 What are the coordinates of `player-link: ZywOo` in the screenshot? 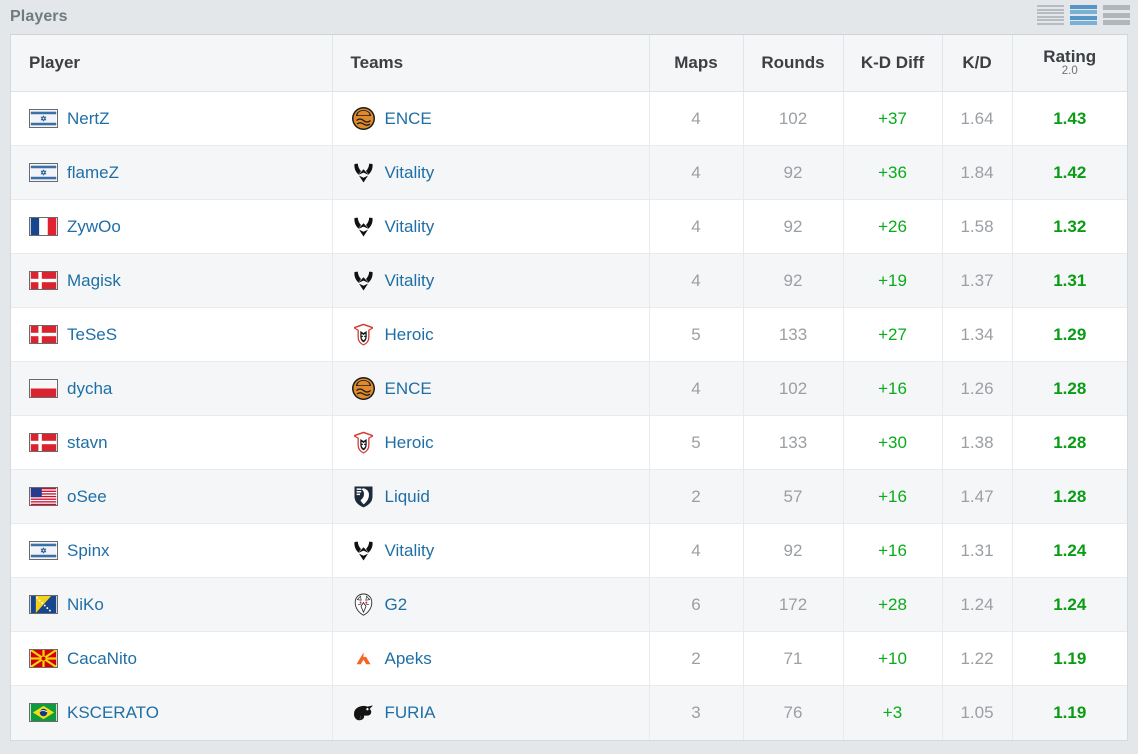 It's located at (94, 227).